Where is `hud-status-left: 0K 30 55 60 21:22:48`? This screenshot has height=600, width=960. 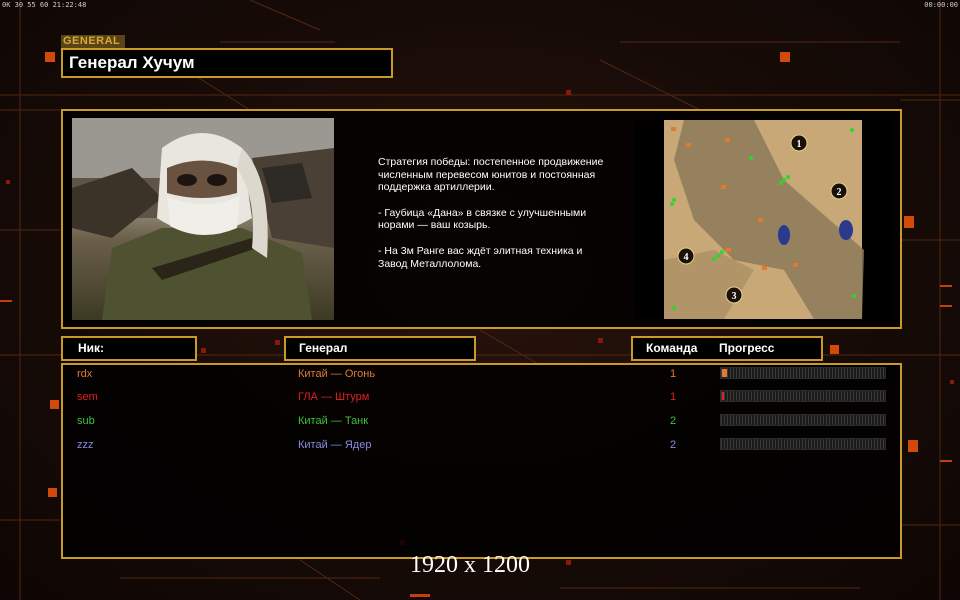 hud-status-left: 0K 30 55 60 21:22:48 is located at coordinates (44, 5).